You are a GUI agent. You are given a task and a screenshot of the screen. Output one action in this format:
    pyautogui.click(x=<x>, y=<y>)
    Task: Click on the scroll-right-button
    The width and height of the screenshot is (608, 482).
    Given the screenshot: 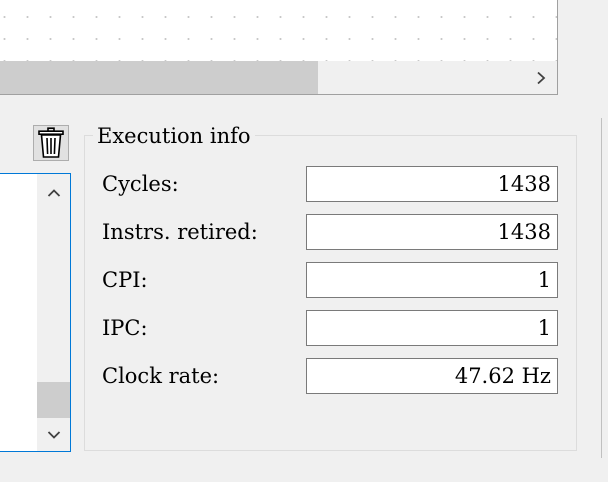 What is the action you would take?
    pyautogui.click(x=541, y=78)
    